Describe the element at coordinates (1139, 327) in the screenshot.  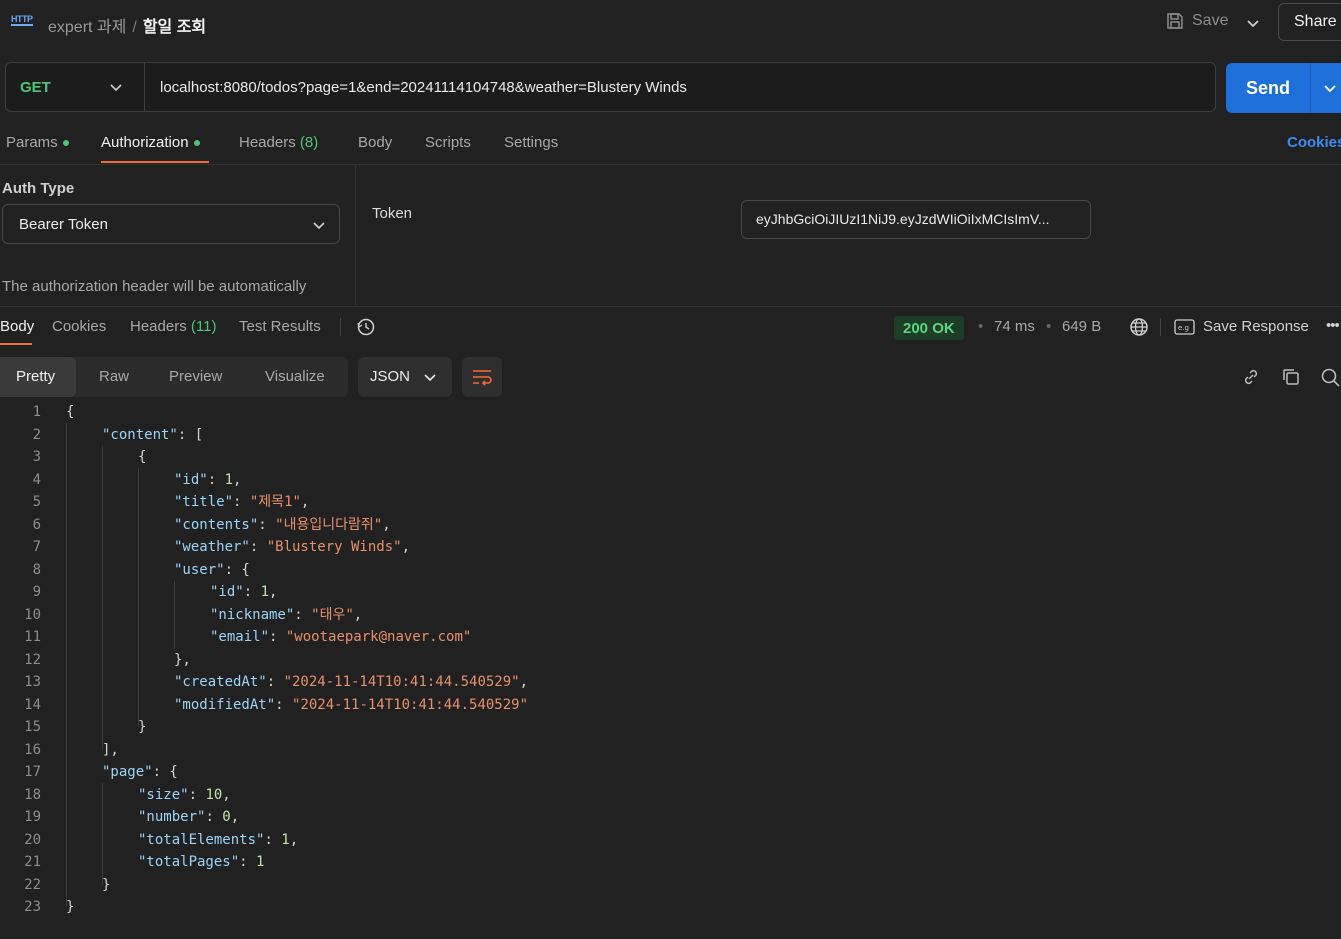
I see `globe-icon` at that location.